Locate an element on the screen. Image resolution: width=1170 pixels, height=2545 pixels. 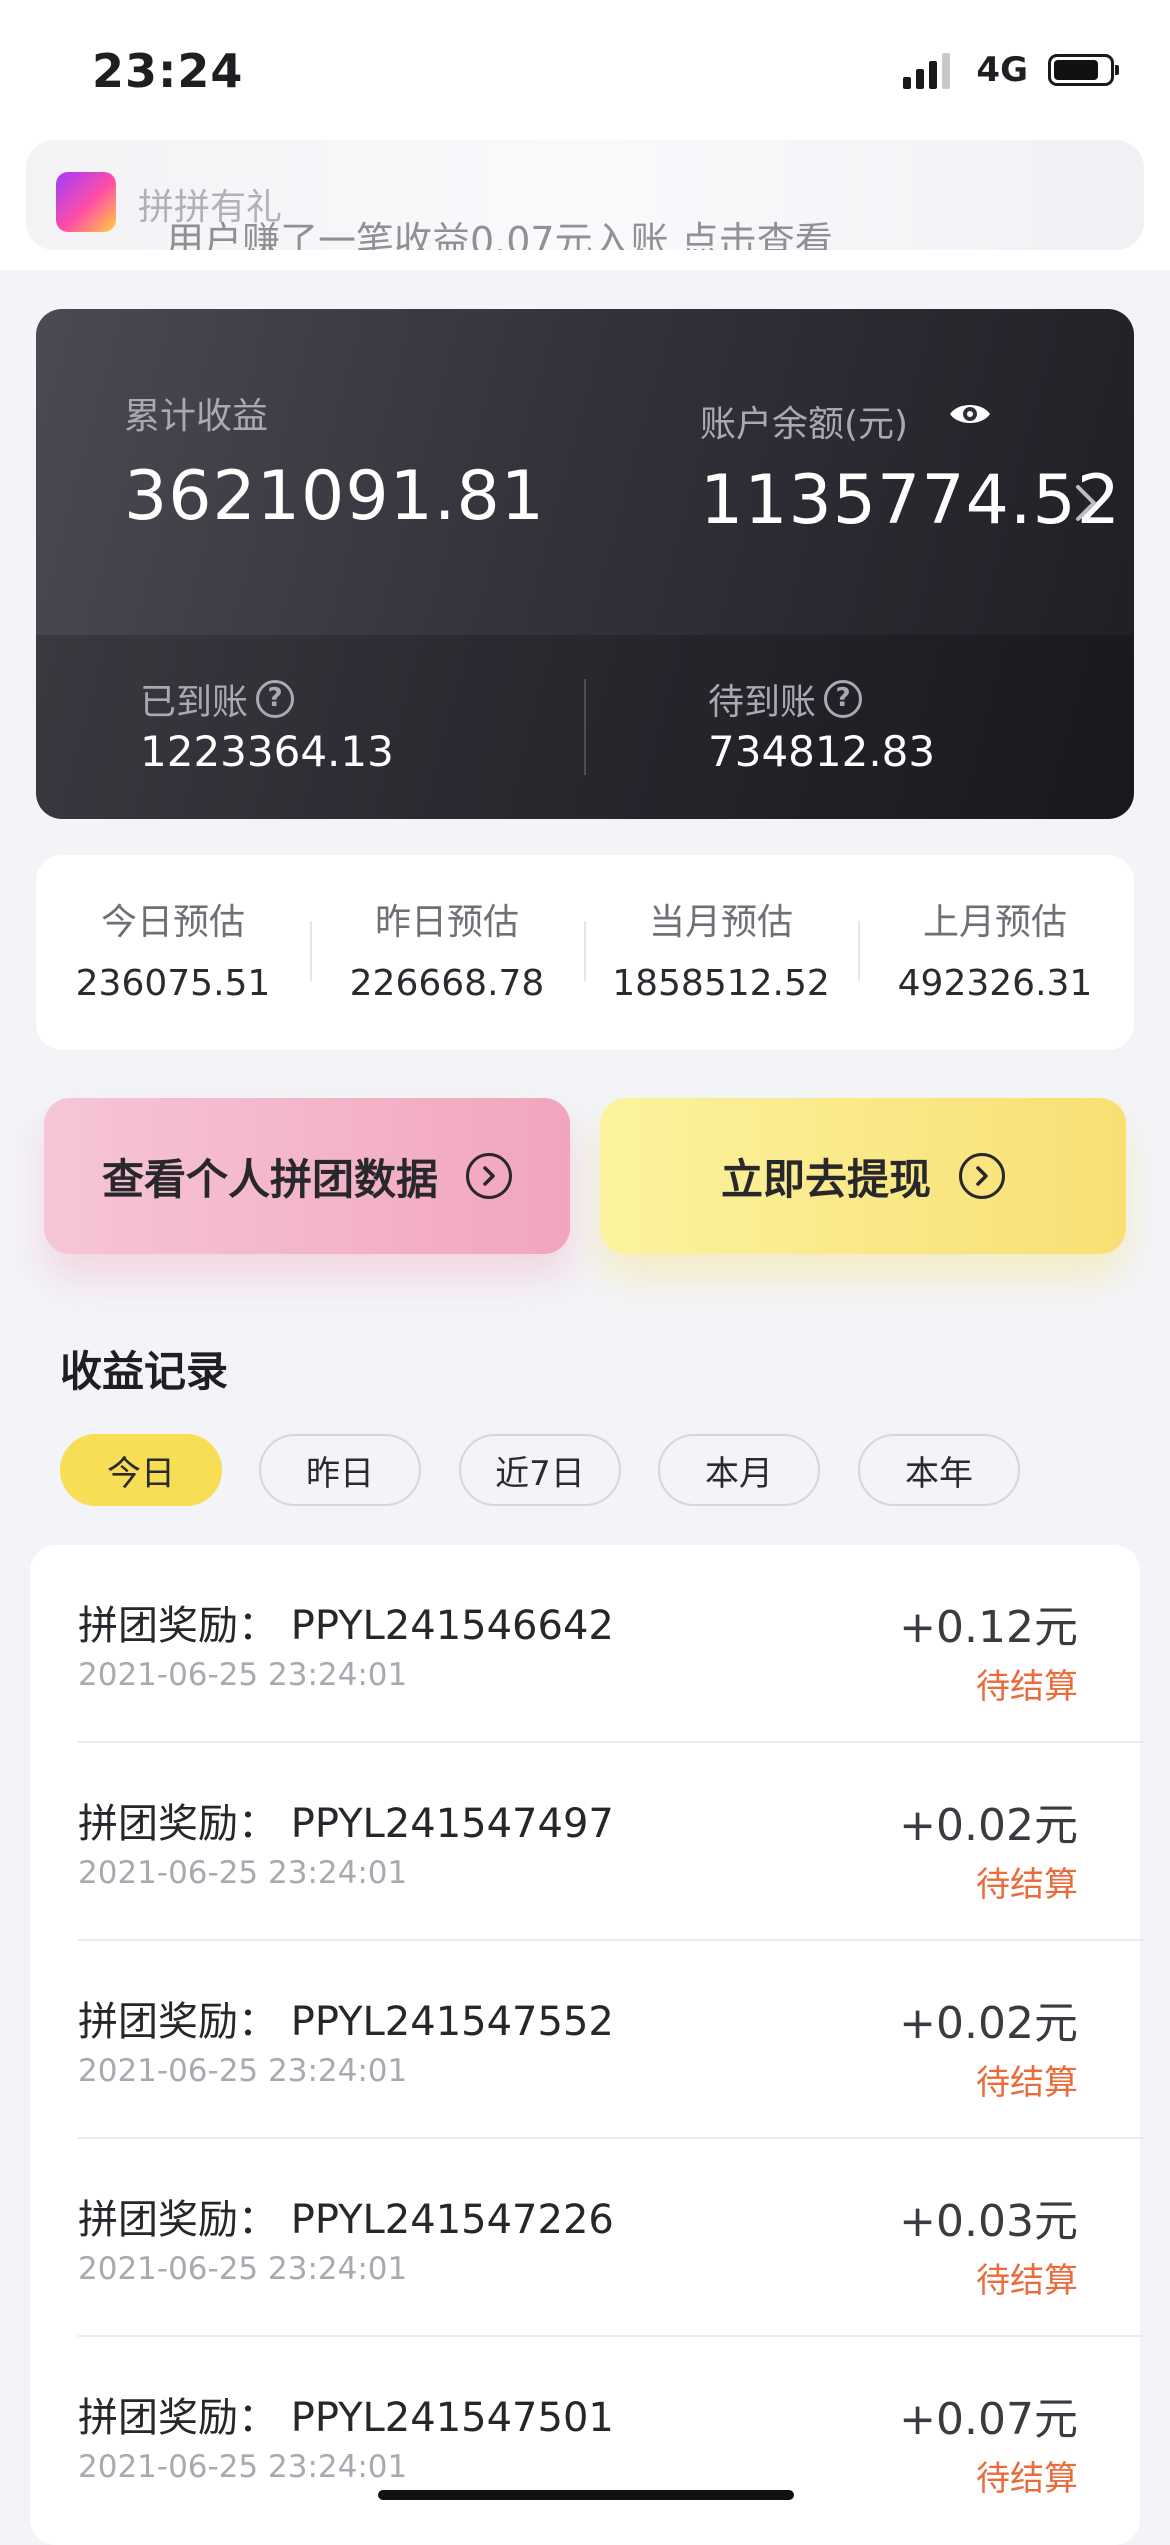
record-amount: +0.03元 is located at coordinates (988, 2221).